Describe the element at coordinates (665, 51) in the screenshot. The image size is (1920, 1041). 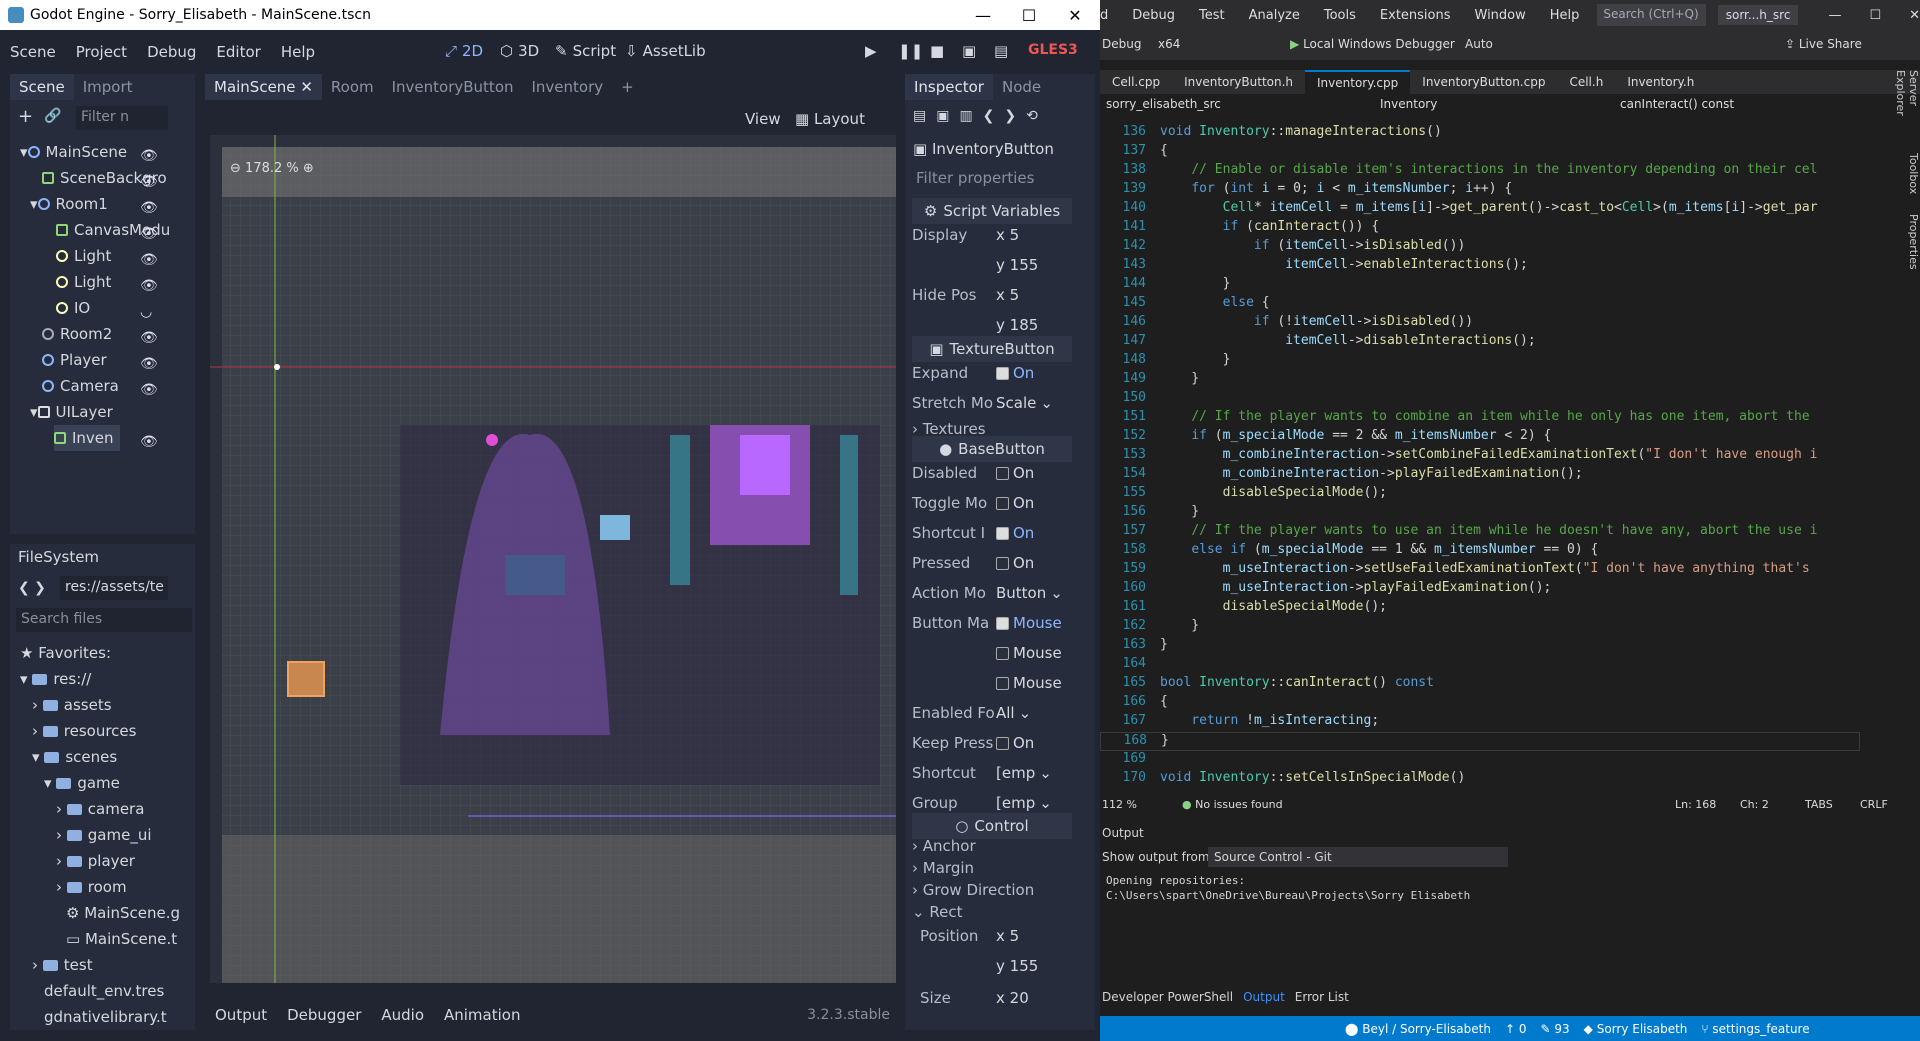
I see `workspace-assetlib: ⇩ AssetLib` at that location.